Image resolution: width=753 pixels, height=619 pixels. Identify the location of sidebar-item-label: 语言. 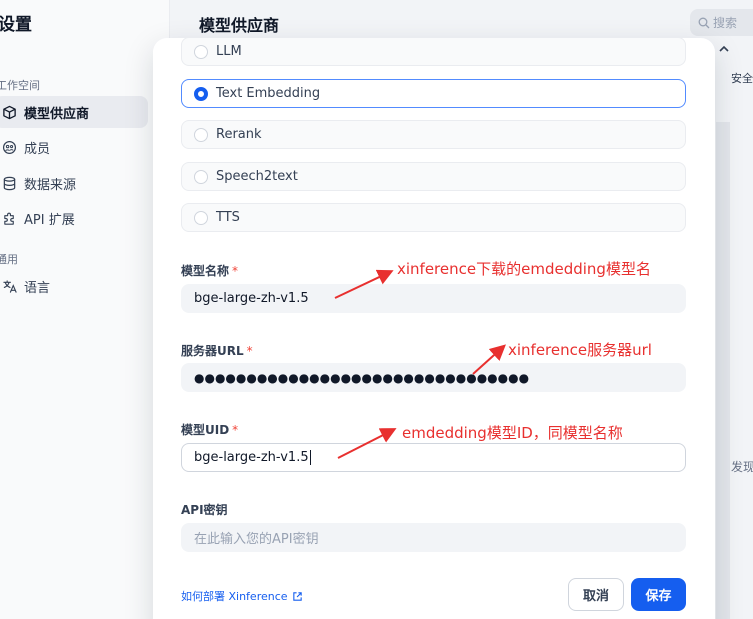
(37, 288).